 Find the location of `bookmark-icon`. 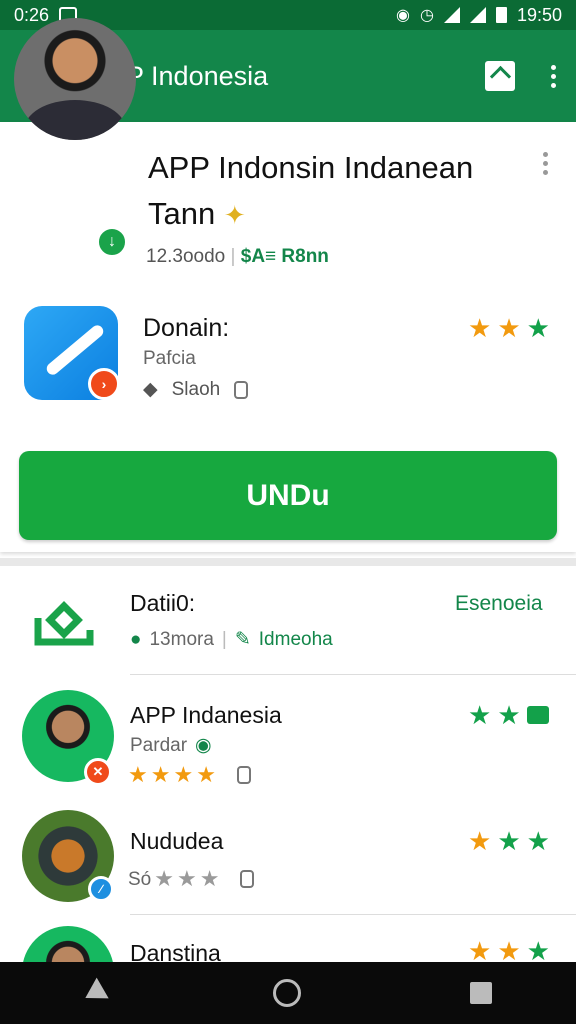

bookmark-icon is located at coordinates (537, 715).